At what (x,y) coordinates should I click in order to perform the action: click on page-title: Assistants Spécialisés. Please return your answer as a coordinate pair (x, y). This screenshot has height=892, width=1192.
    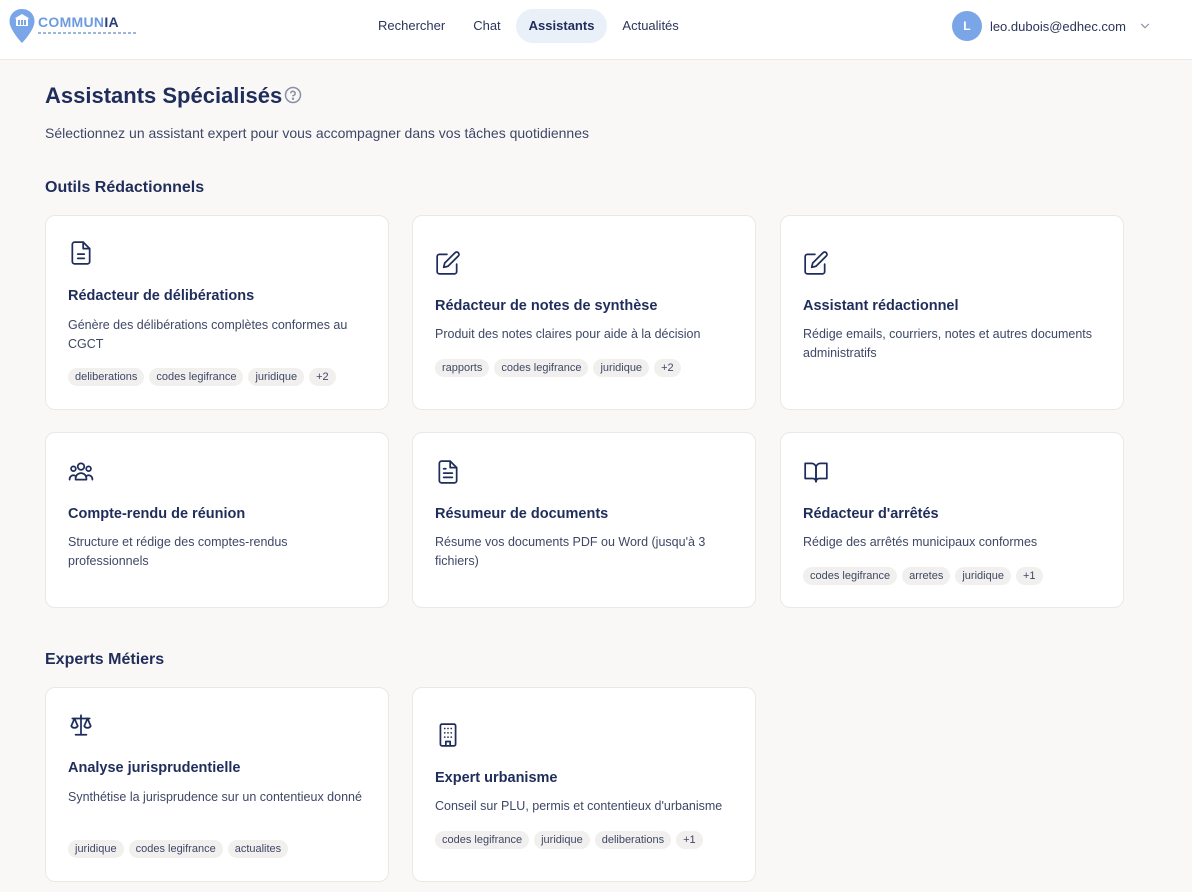
    Looking at the image, I should click on (164, 95).